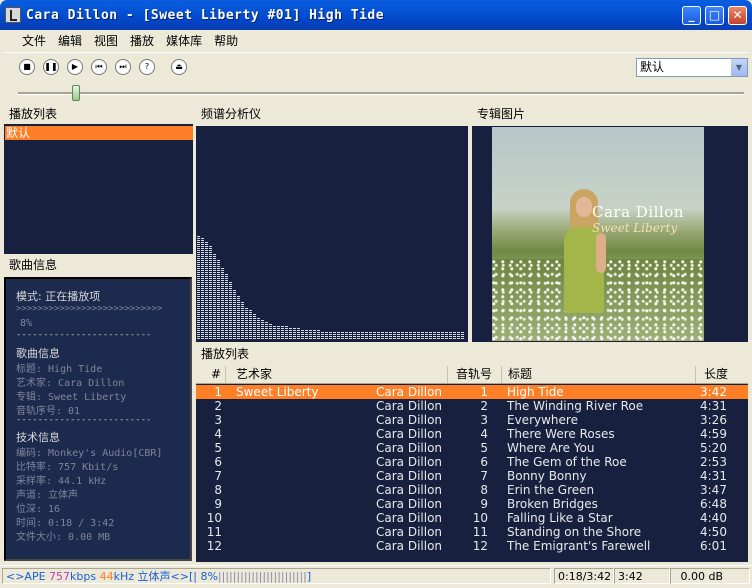  I want to click on title-cell: Standing on the Shore, so click(574, 532).